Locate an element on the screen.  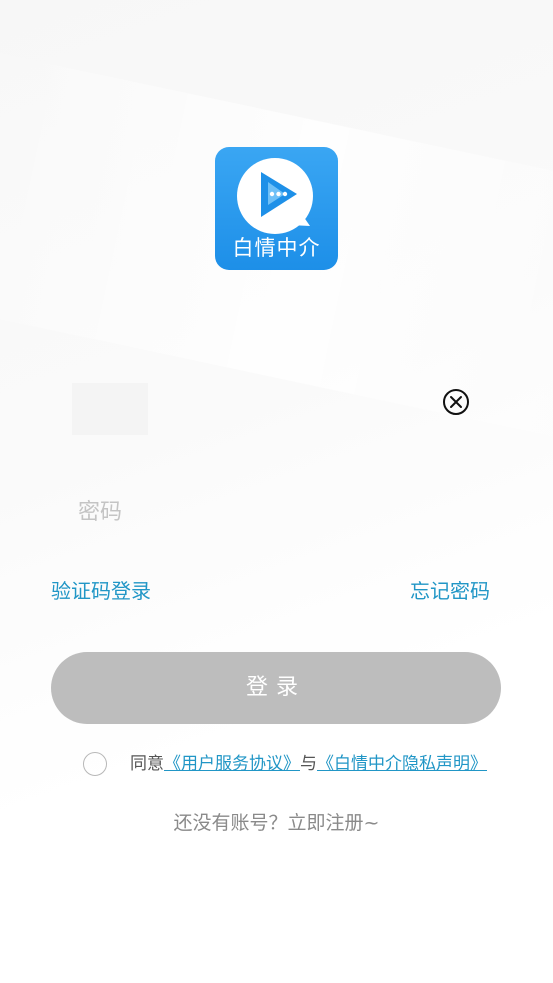
privacy-policy-link: 《白情中介隐私声明》 is located at coordinates (402, 764).